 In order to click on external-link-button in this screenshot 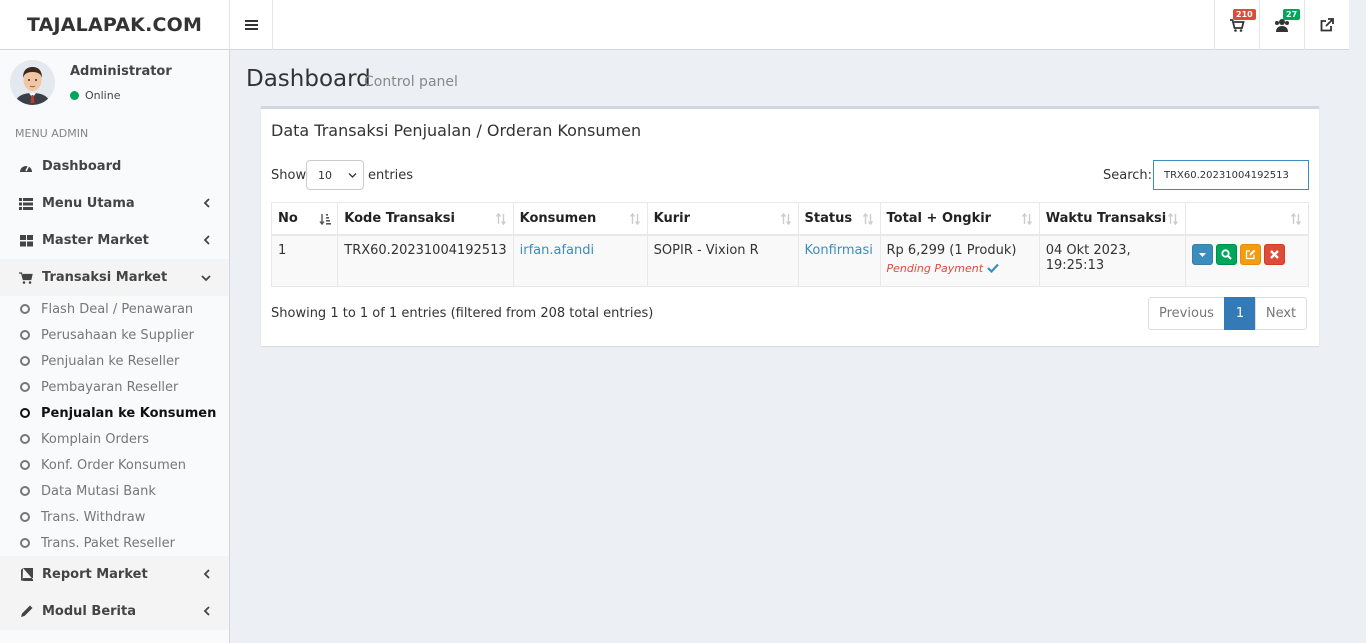, I will do `click(1326, 25)`.